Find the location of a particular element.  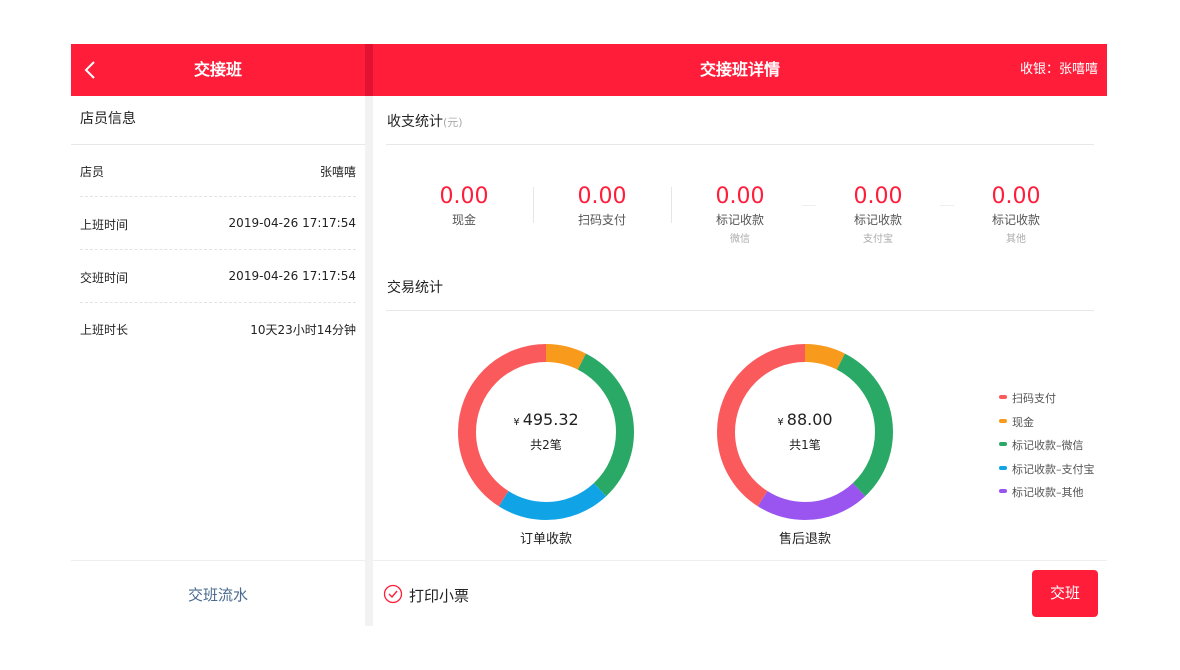

stat-mark-alipay: 0.00 标记收款 支付宝 is located at coordinates (878, 215).